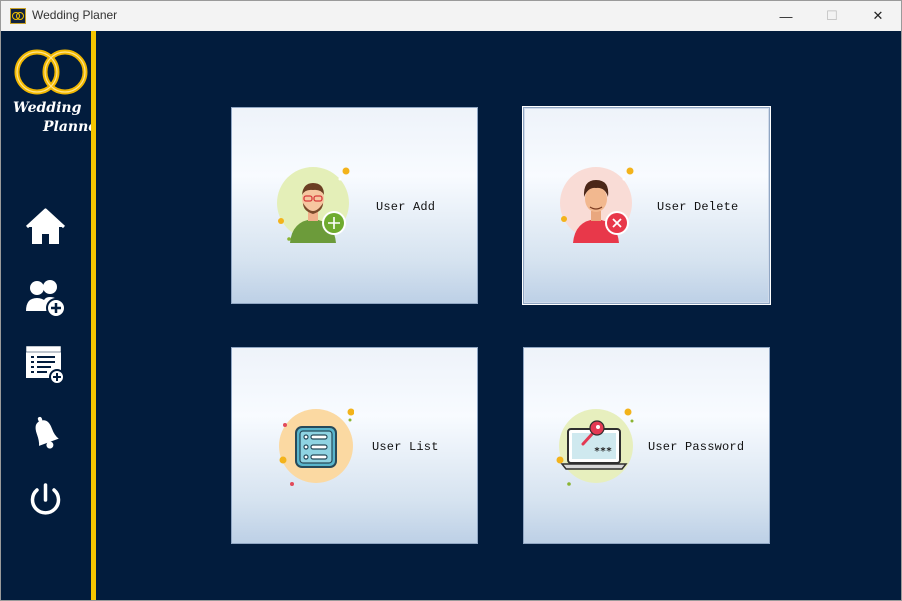  Describe the element at coordinates (47, 108) in the screenshot. I see `logo-text-line1: Wedding` at that location.